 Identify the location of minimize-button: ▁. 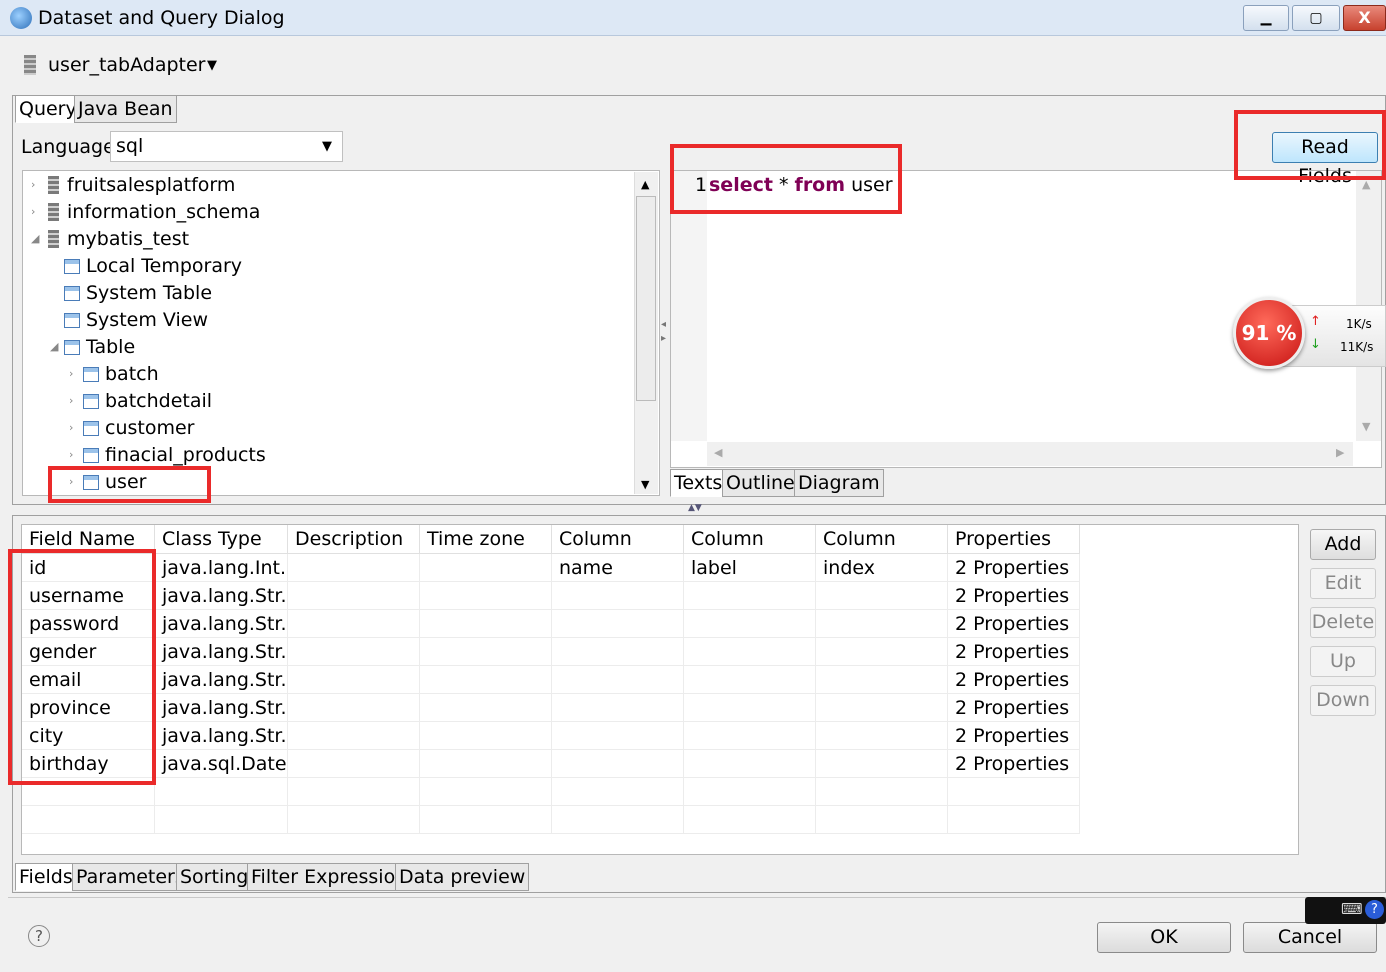
(1266, 18).